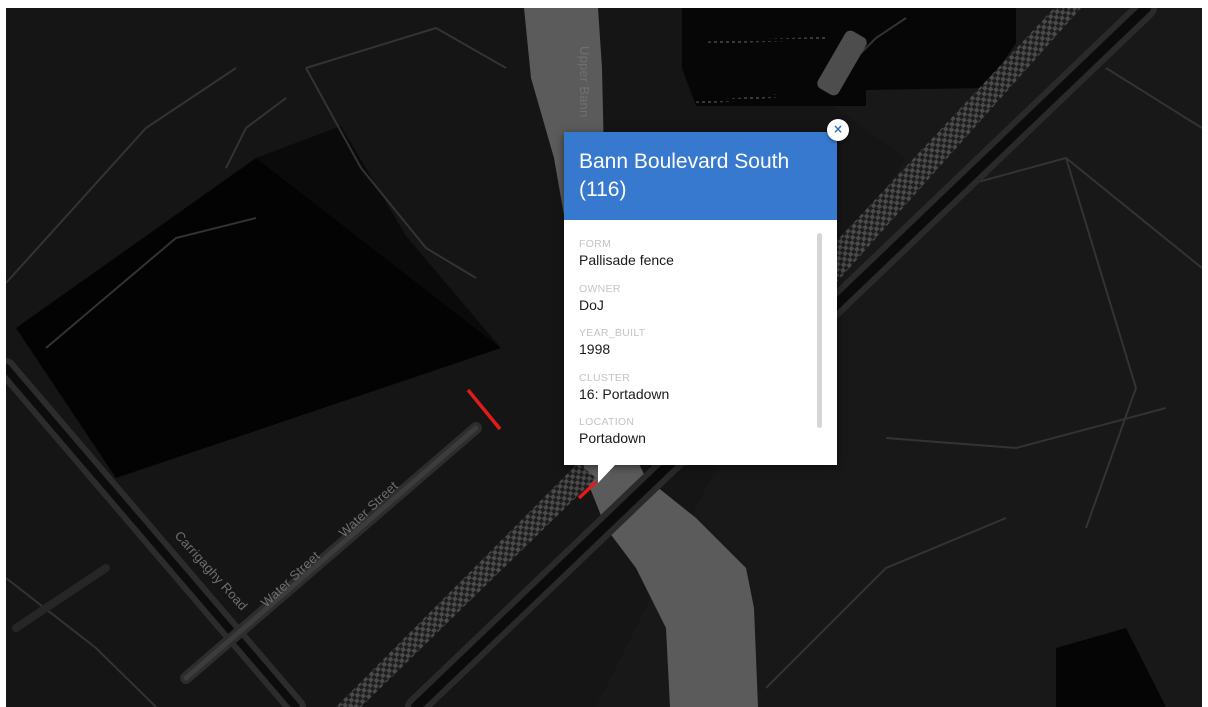 This screenshot has width=1208, height=707. I want to click on popup-pointer, so click(607, 473).